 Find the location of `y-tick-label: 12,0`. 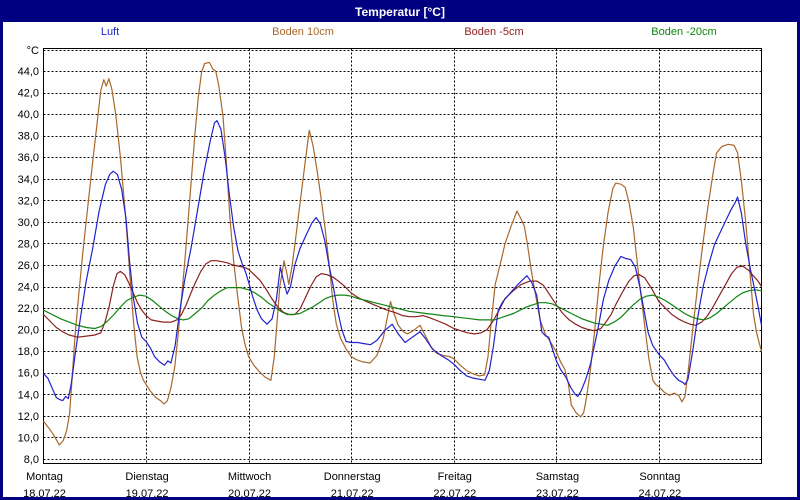

y-tick-label: 12,0 is located at coordinates (28, 417).